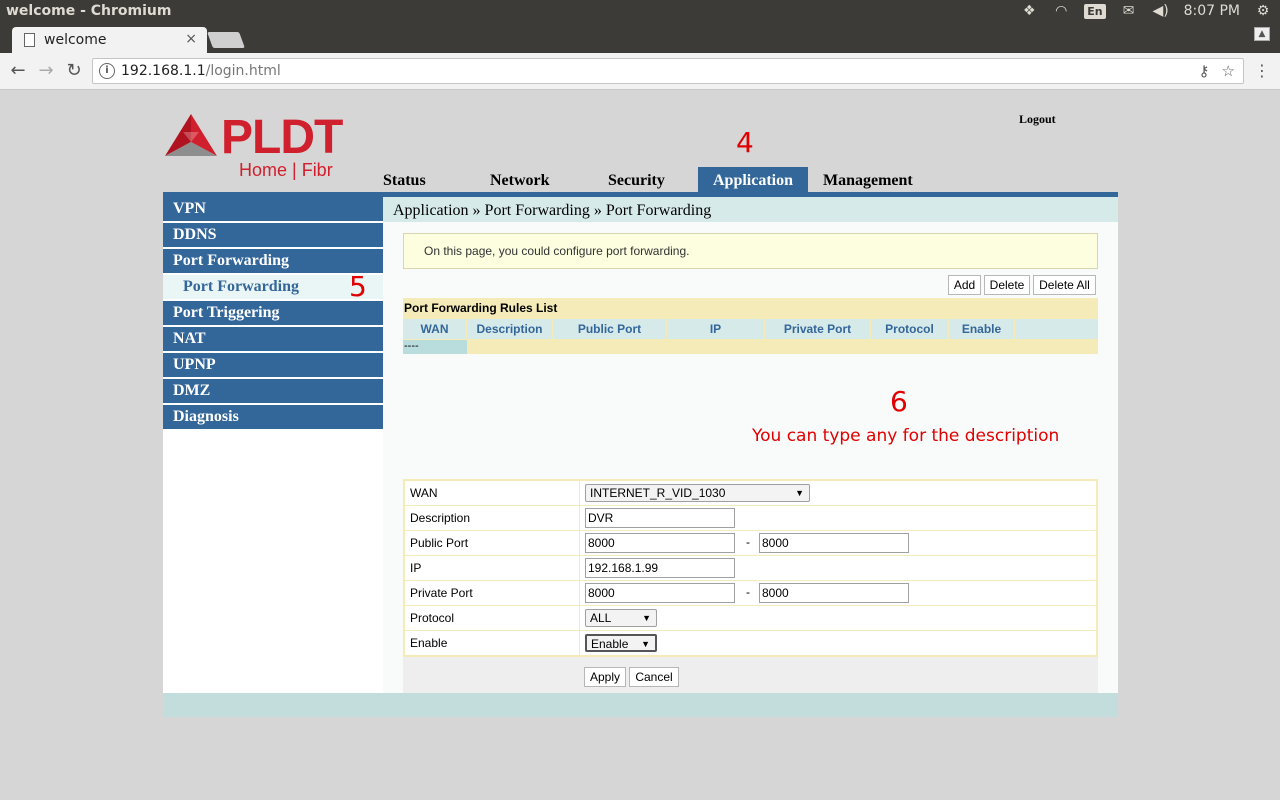 Image resolution: width=1280 pixels, height=800 pixels. Describe the element at coordinates (640, 38) in the screenshot. I see `tab-strip: welcome × ▲` at that location.